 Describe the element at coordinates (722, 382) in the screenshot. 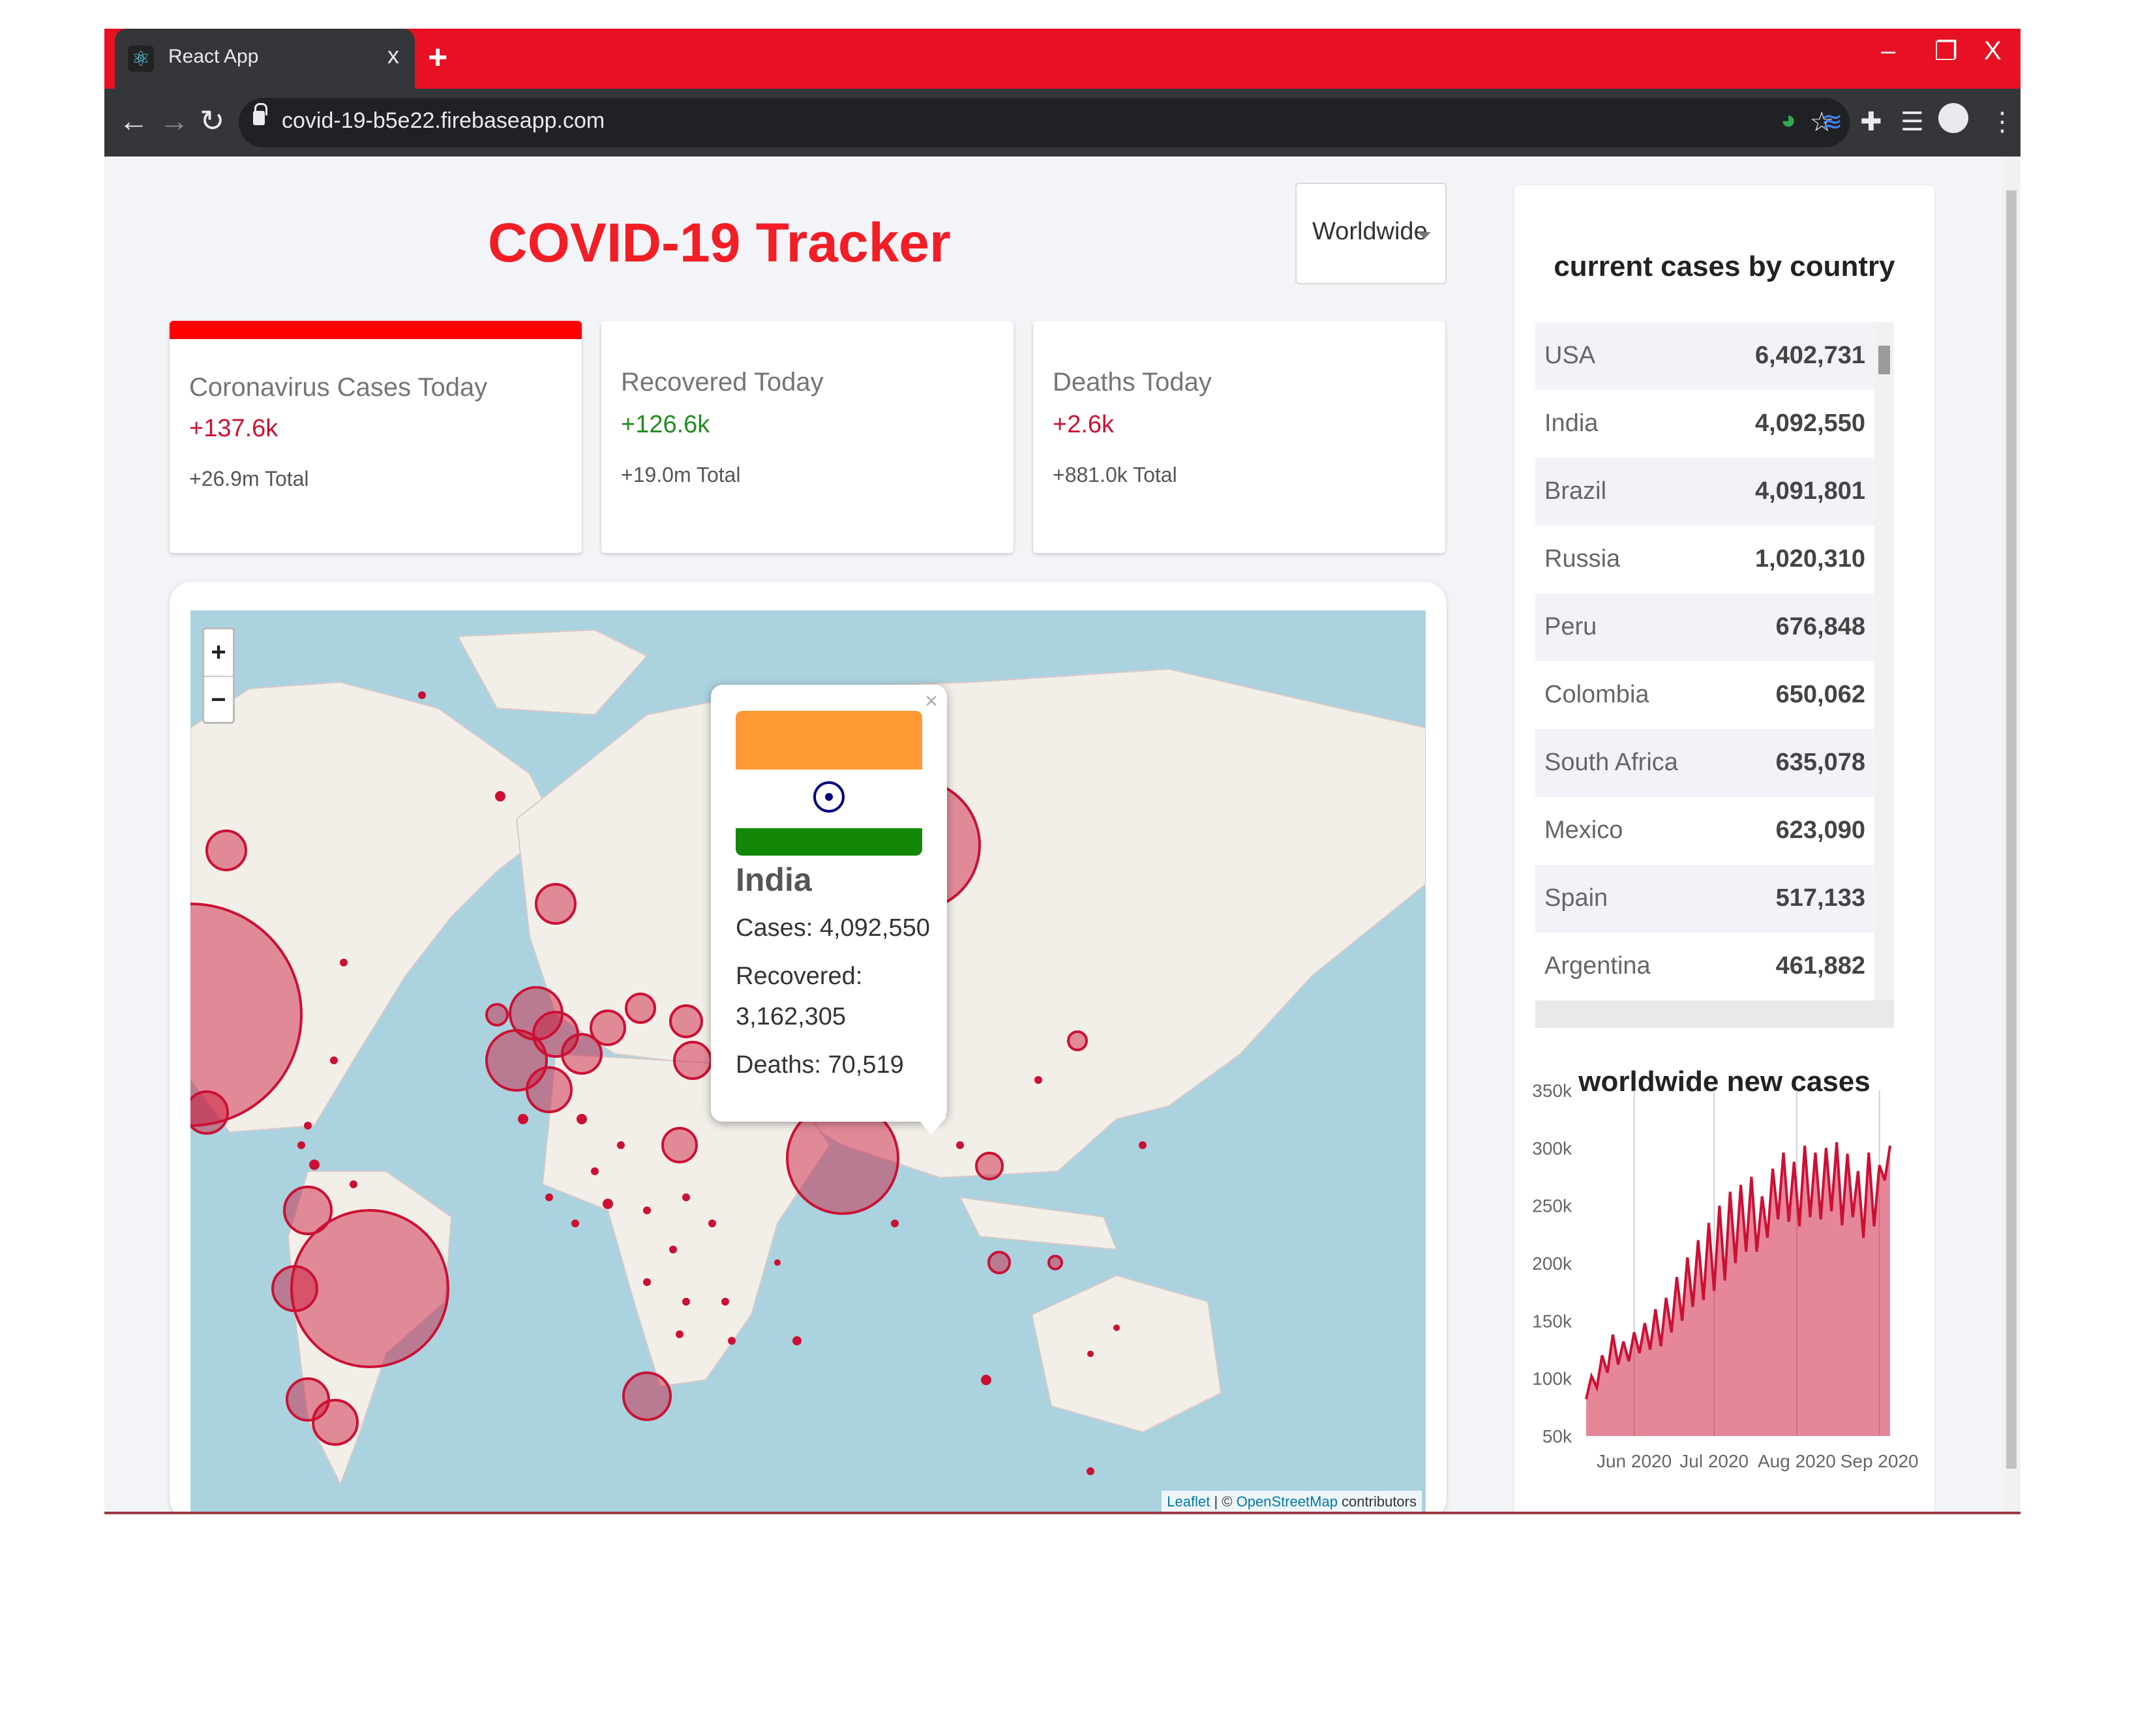

I see `card-title: Recovered Today` at that location.